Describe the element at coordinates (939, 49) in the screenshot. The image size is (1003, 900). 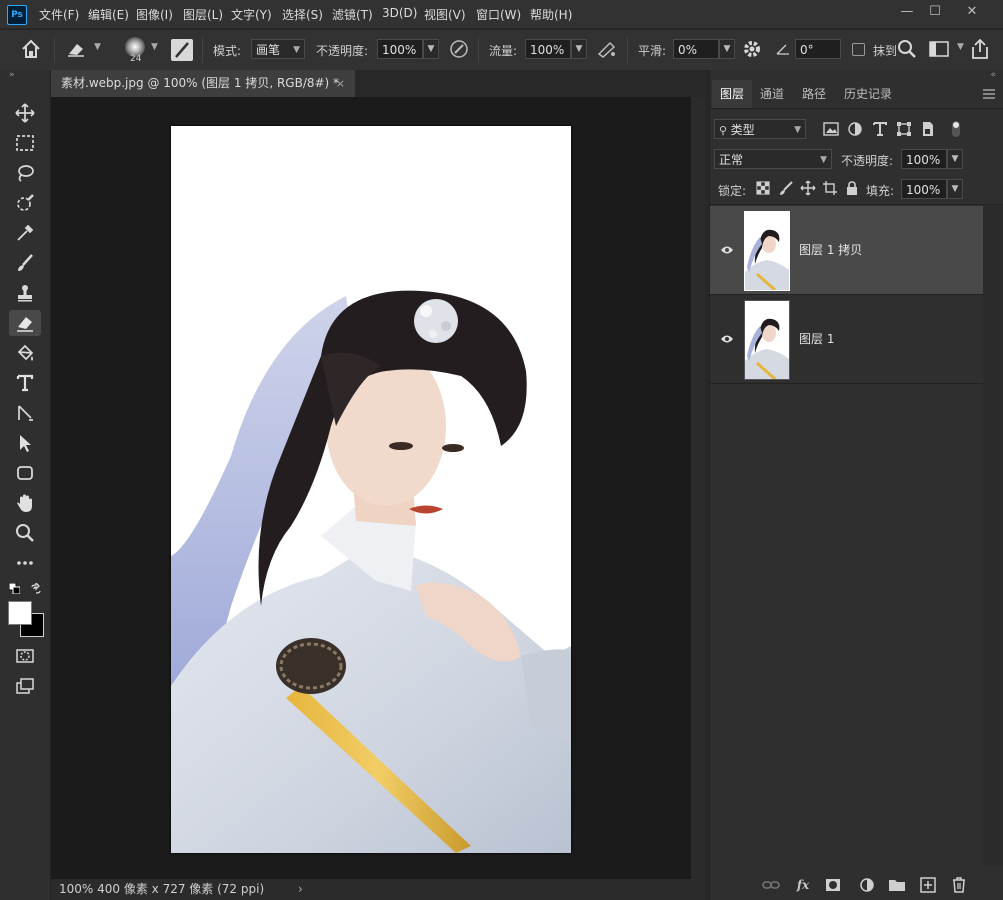
I see `workspace-icon` at that location.